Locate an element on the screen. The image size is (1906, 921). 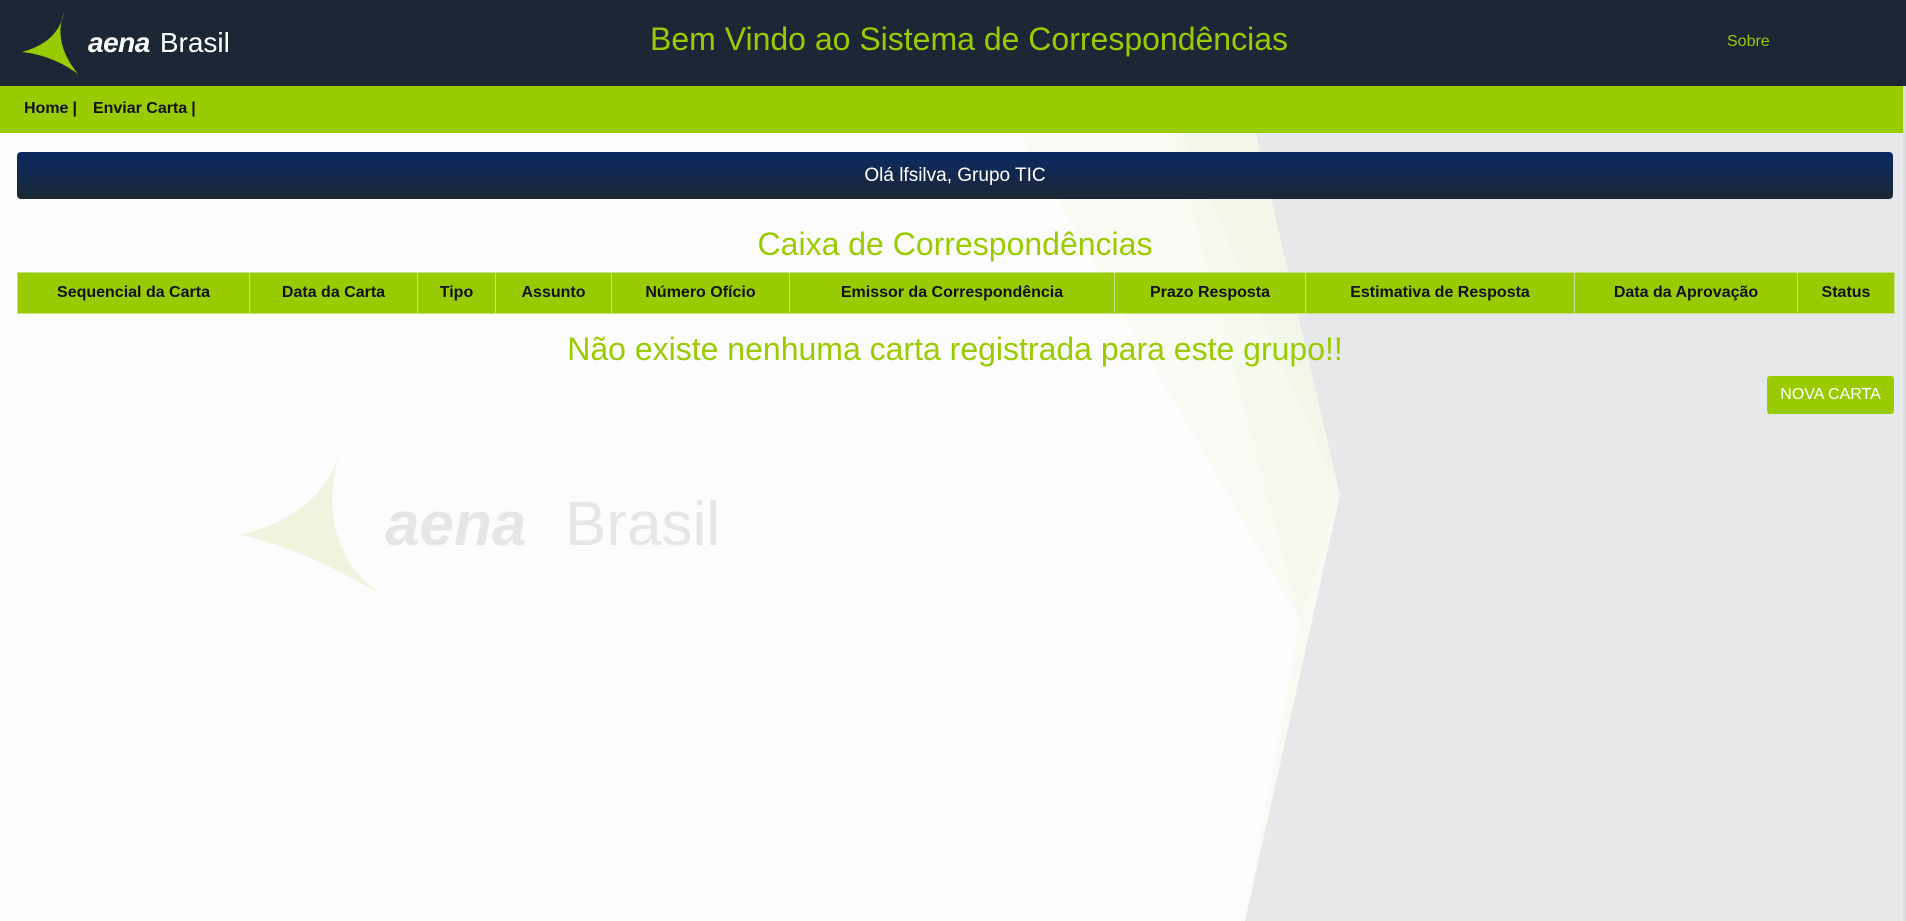
watermark-logo: aena Brasil is located at coordinates (480, 525).